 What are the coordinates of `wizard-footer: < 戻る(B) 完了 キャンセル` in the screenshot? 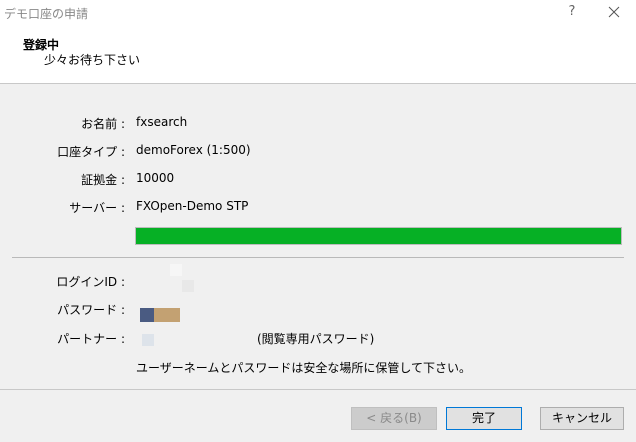 It's located at (318, 416).